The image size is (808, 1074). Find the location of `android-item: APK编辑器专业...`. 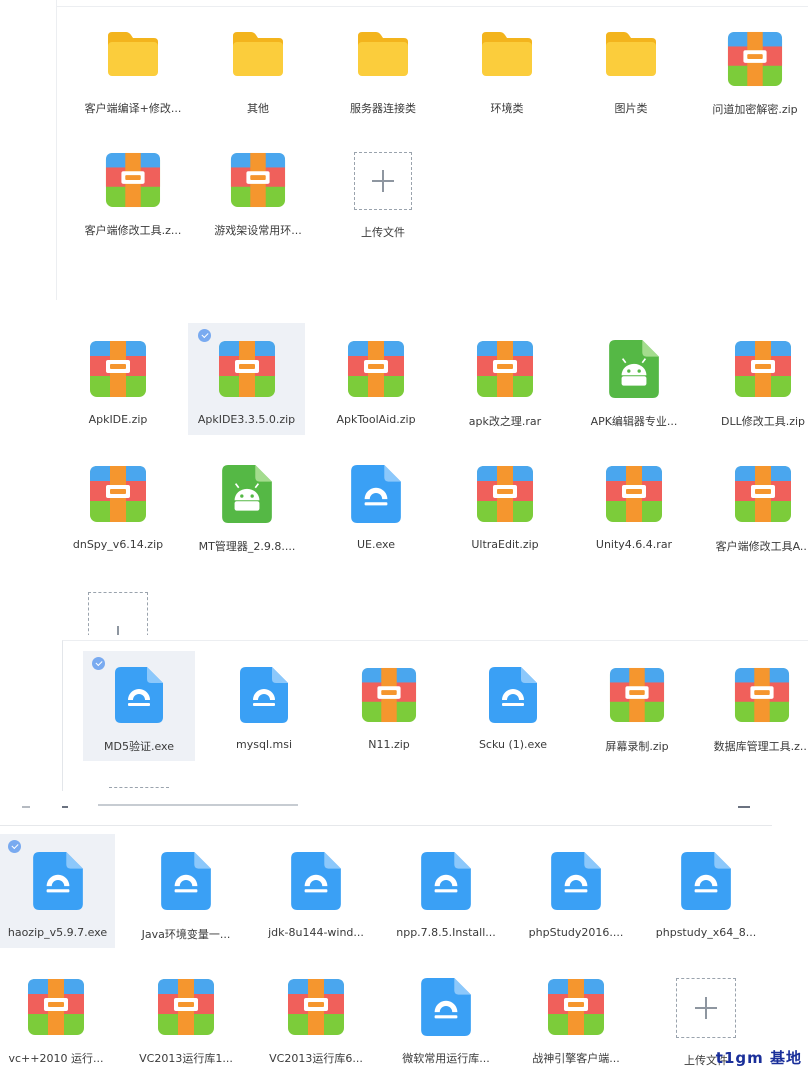

android-item: APK编辑器专业... is located at coordinates (634, 384).